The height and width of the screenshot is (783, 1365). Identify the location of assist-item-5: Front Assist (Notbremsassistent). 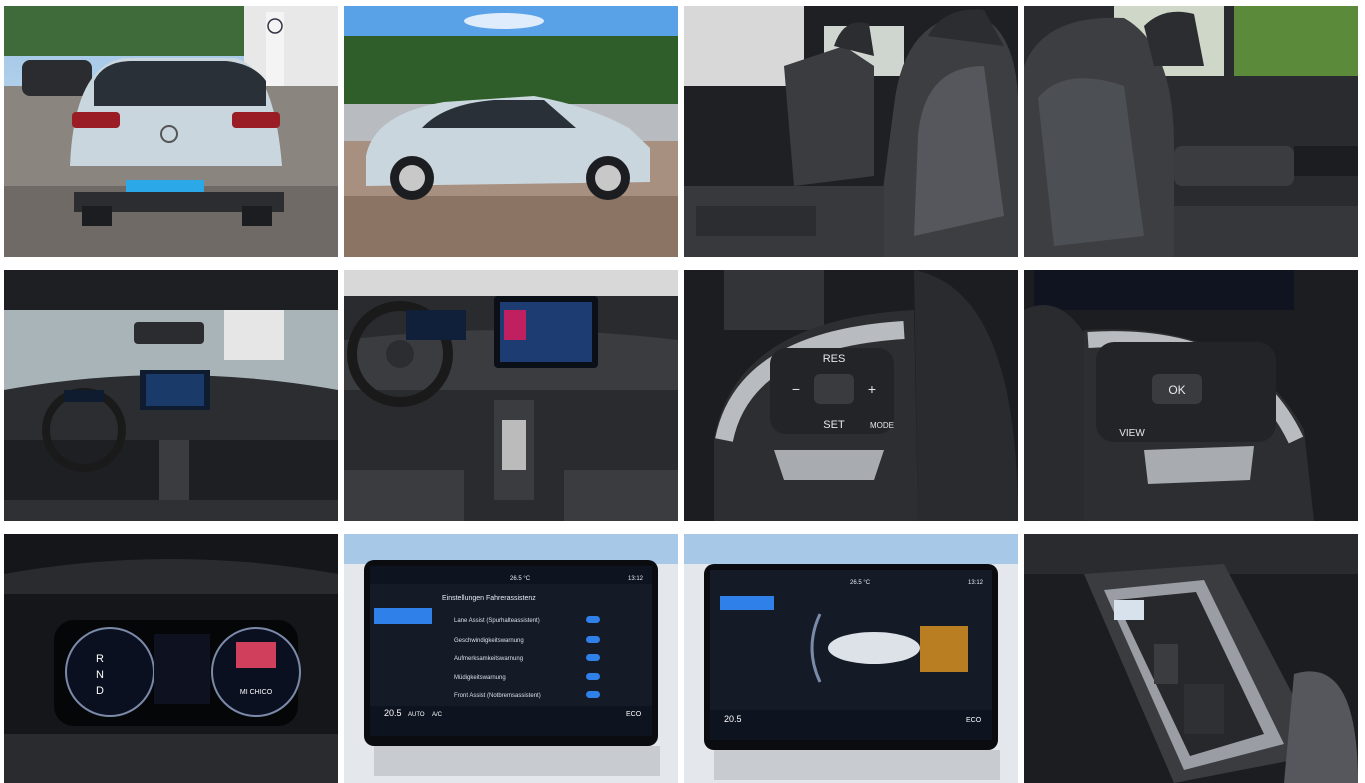
(497, 696).